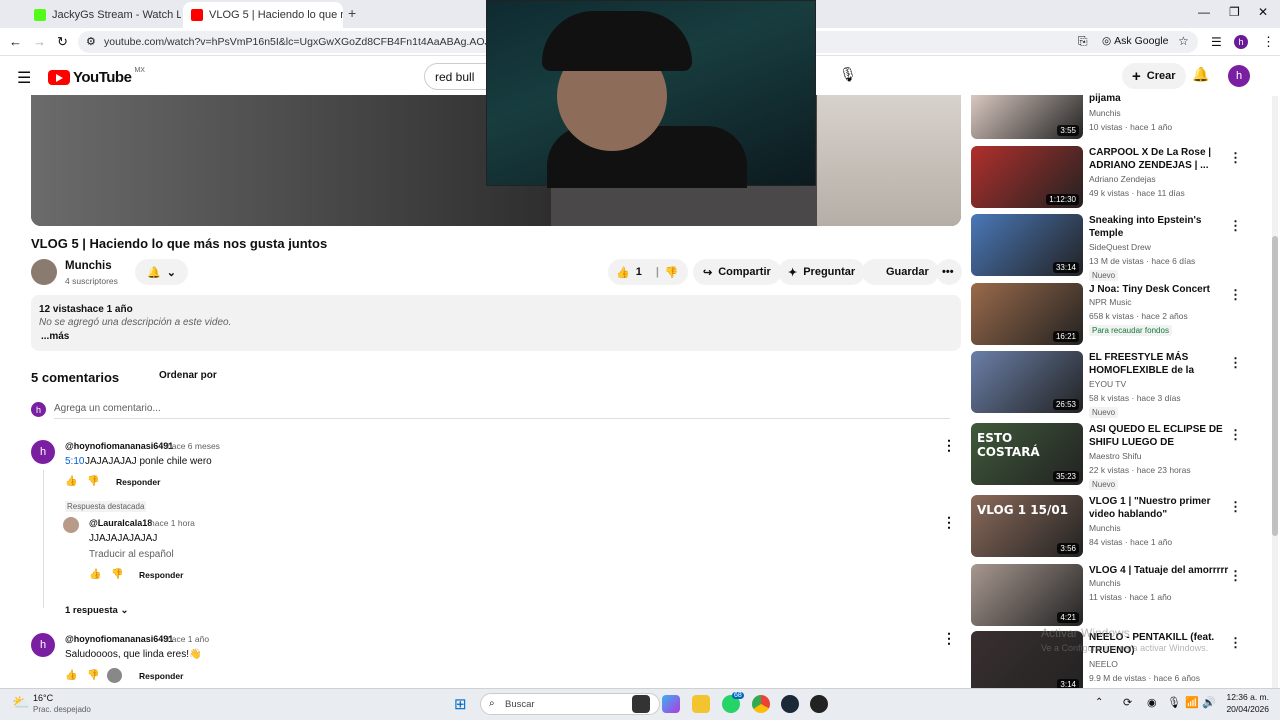  Describe the element at coordinates (1027, 382) in the screenshot. I see `video-thumbnail: 26:53` at that location.